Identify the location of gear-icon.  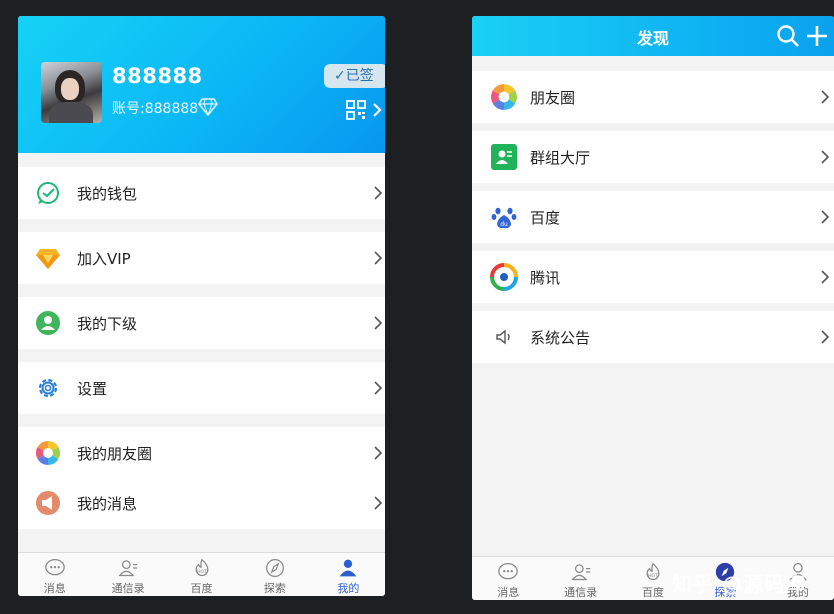
(48, 388).